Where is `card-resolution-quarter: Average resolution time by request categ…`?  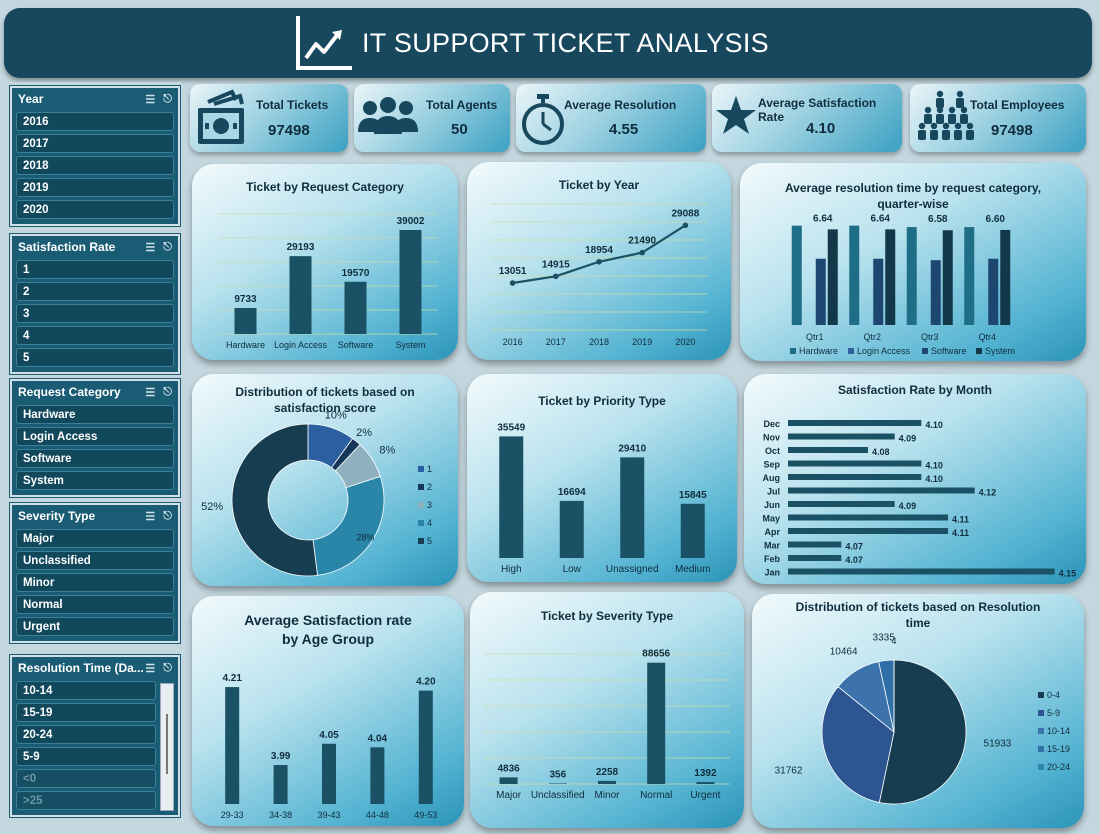
card-resolution-quarter: Average resolution time by request categ… is located at coordinates (913, 262).